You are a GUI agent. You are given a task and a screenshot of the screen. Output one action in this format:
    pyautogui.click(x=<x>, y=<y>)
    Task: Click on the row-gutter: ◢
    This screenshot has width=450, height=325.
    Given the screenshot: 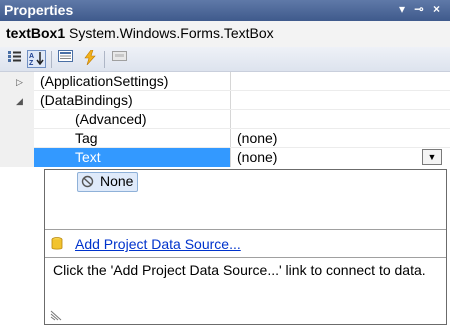 What is the action you would take?
    pyautogui.click(x=17, y=100)
    